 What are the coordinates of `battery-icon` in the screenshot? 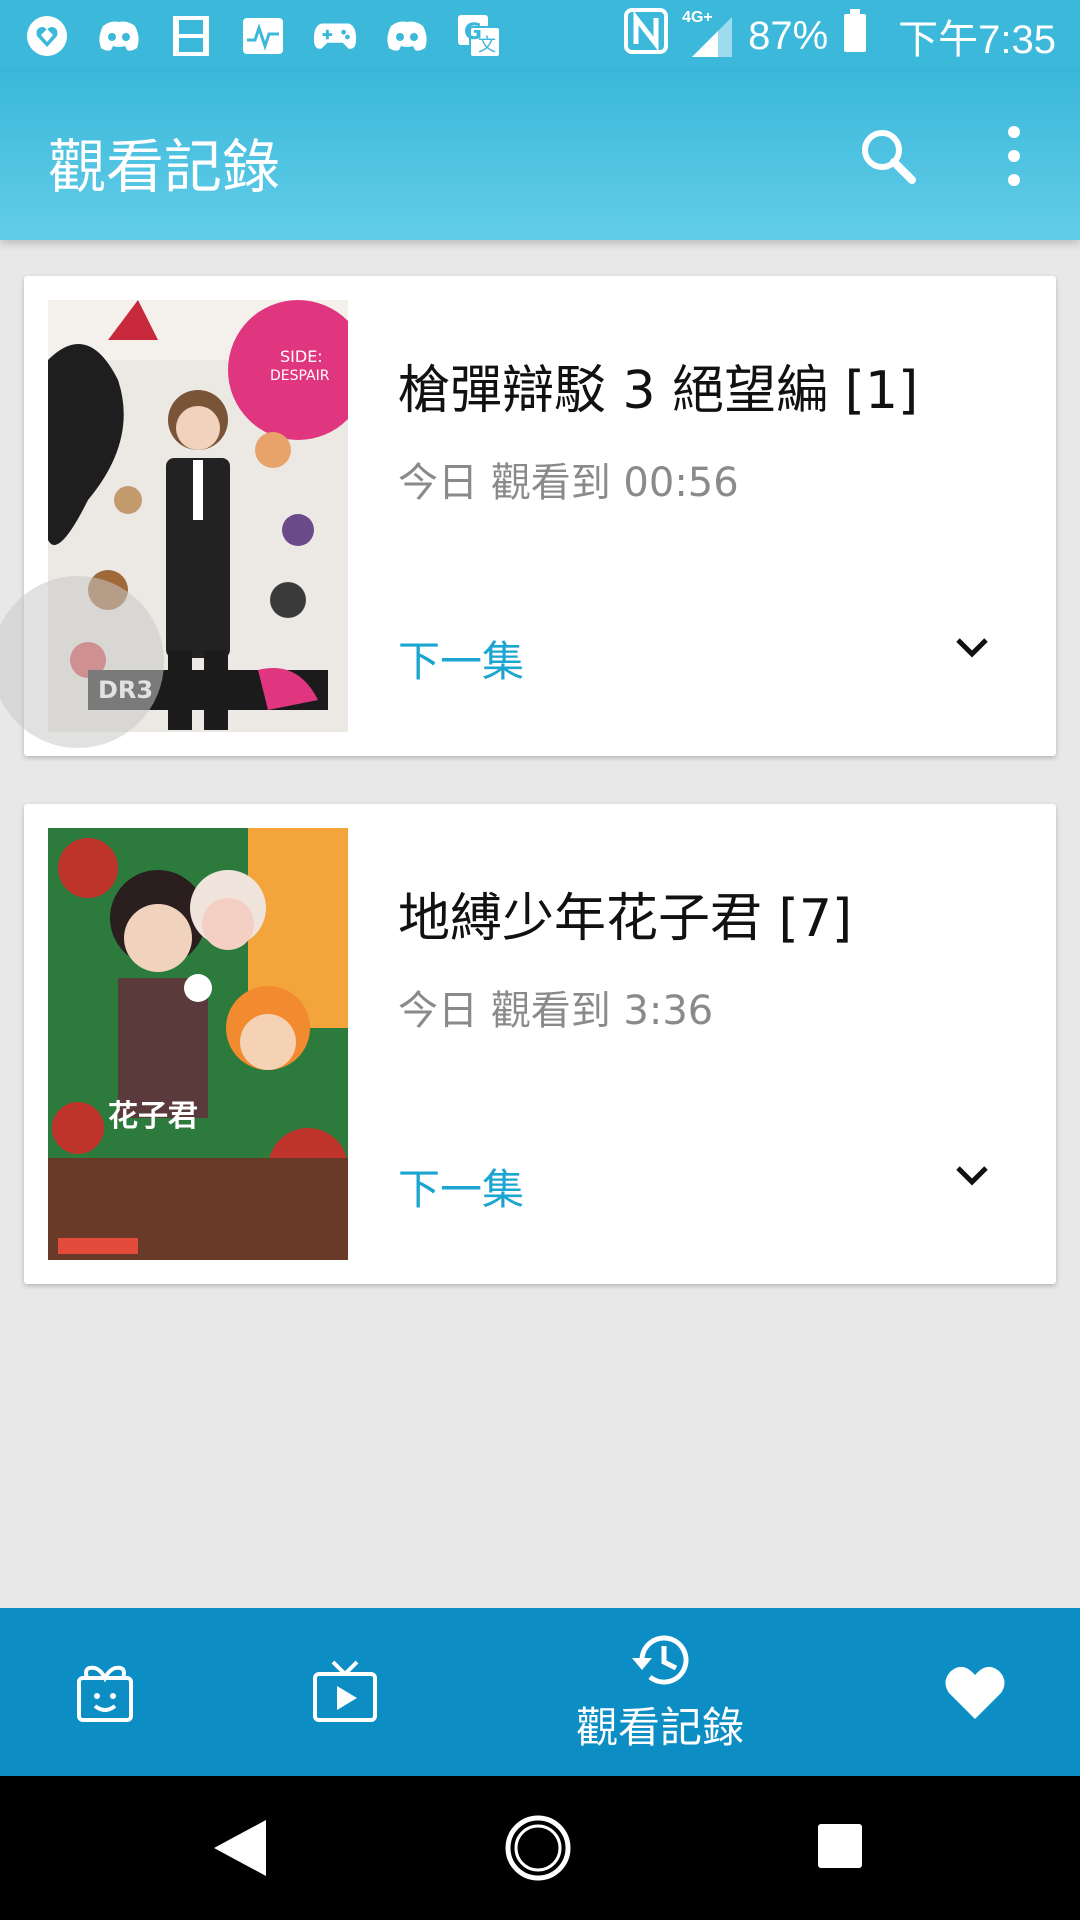 It's located at (855, 36).